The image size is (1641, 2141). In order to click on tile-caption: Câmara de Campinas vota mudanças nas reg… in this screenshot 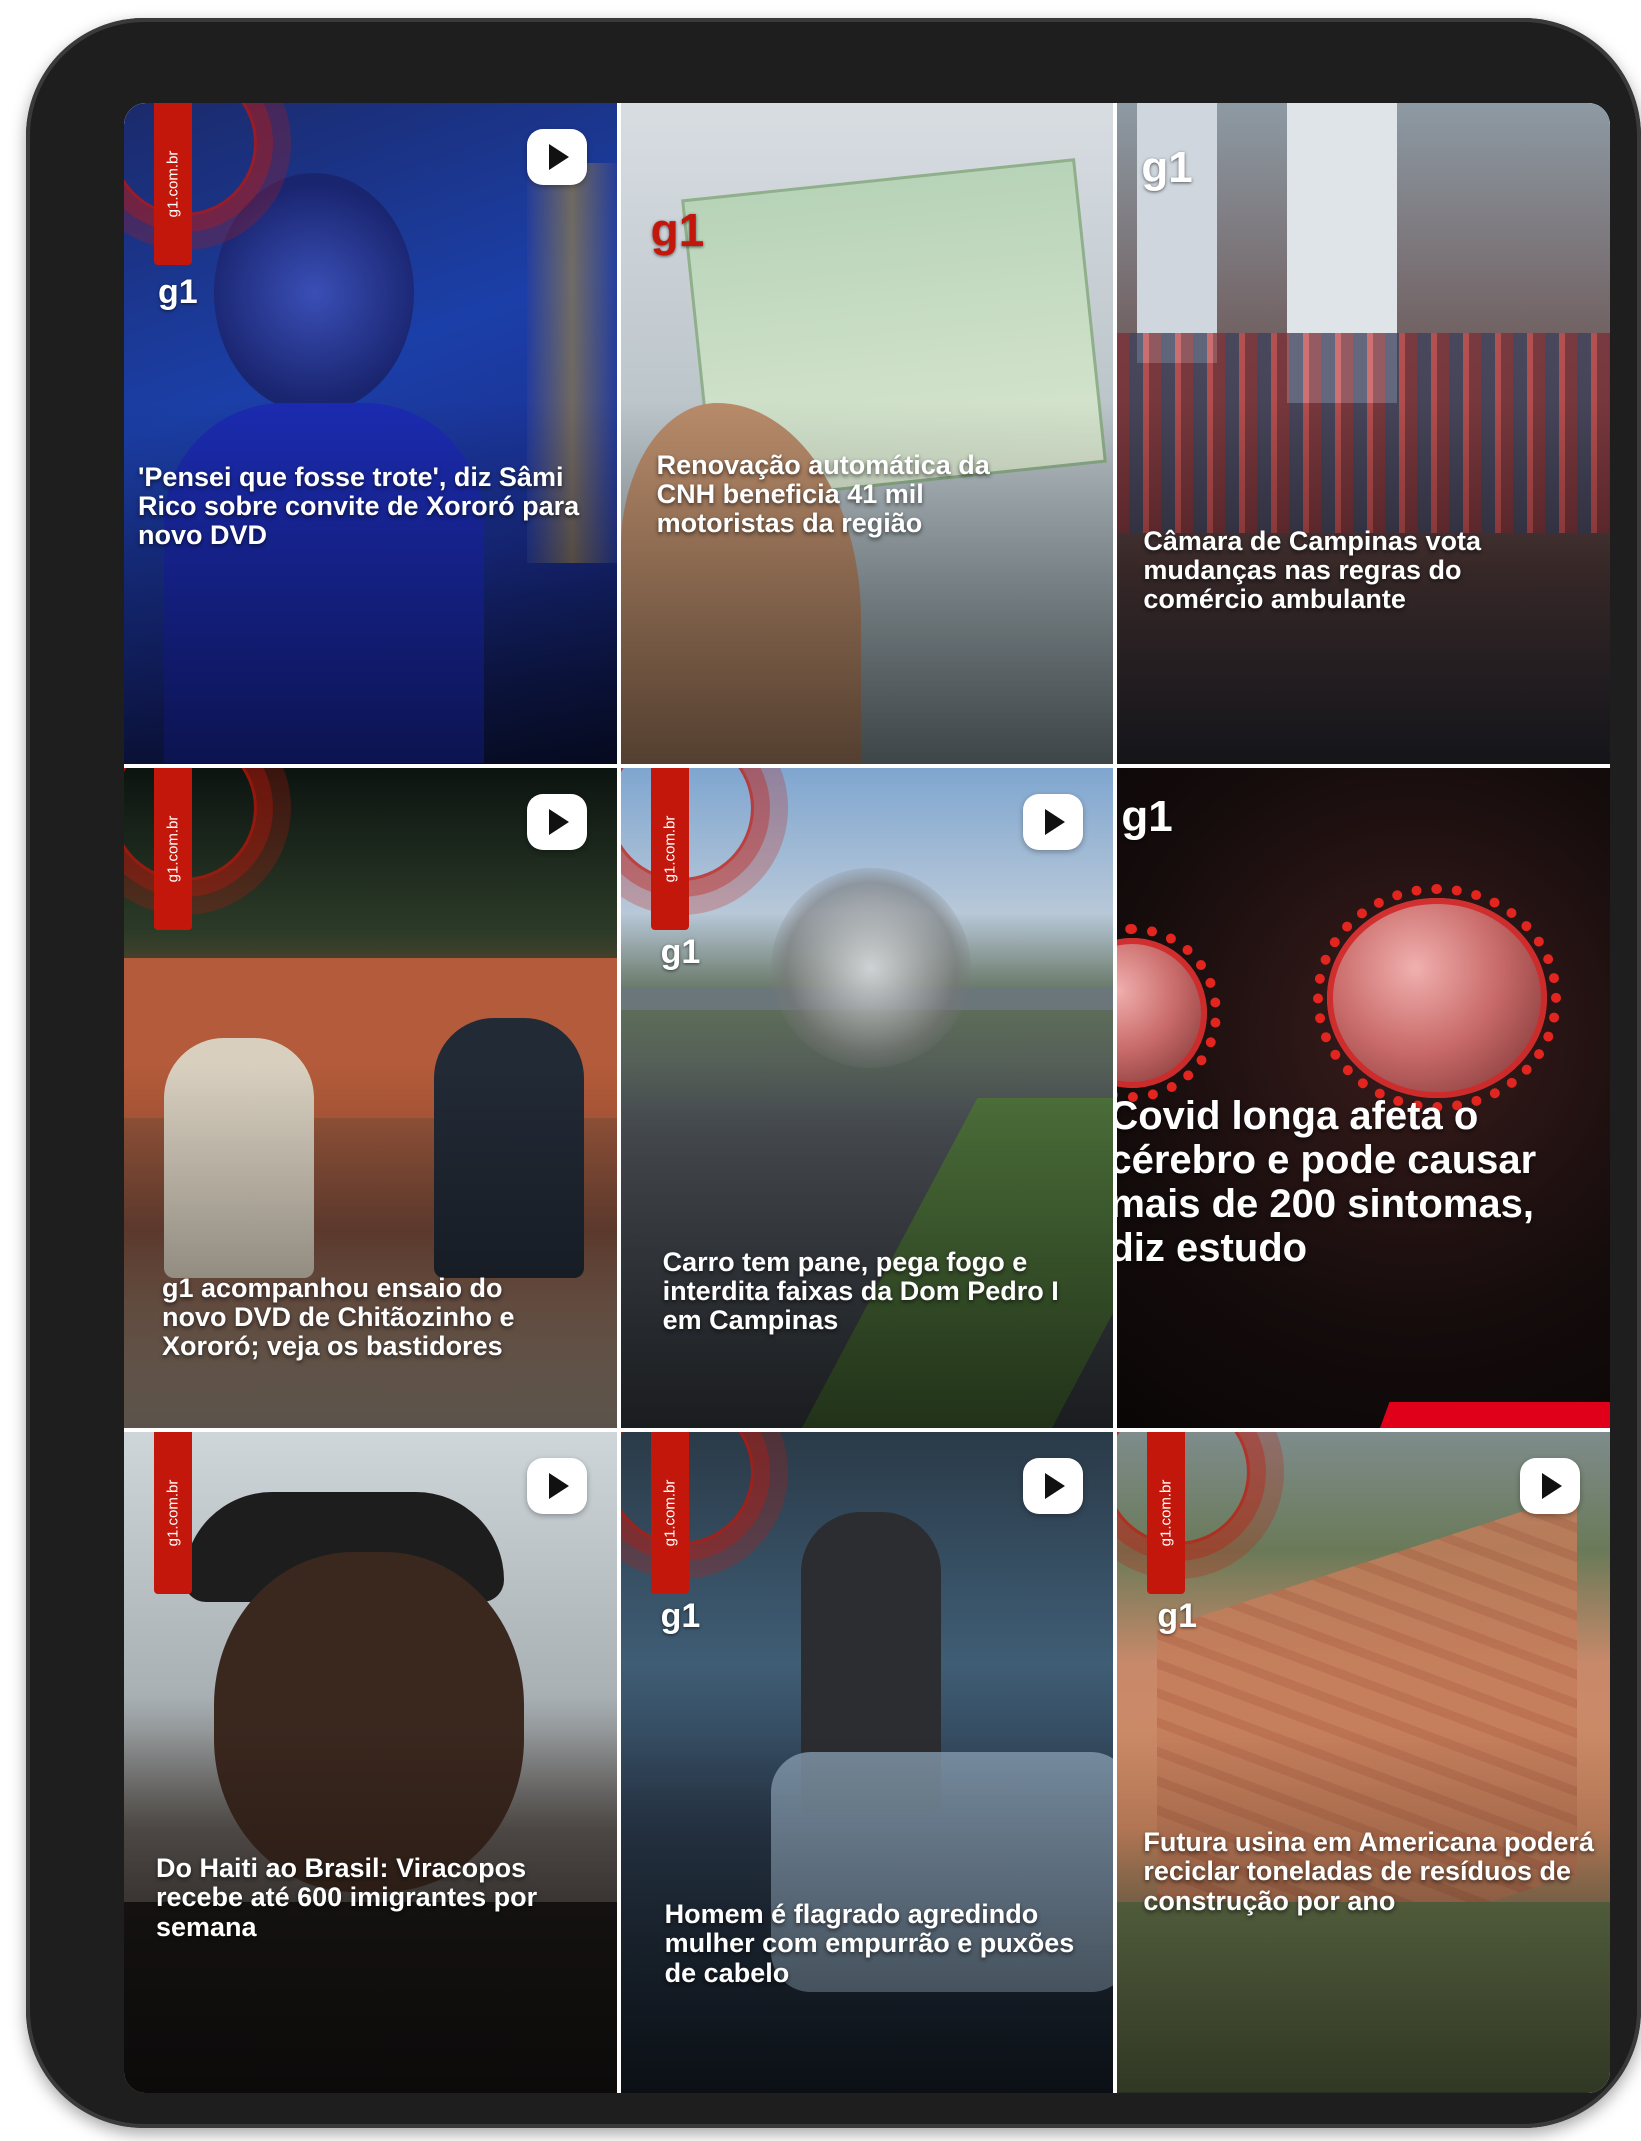, I will do `click(1312, 570)`.